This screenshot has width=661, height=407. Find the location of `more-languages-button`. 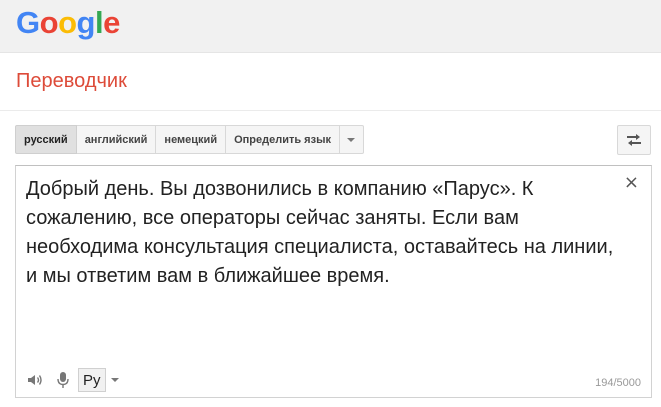

more-languages-button is located at coordinates (351, 139).